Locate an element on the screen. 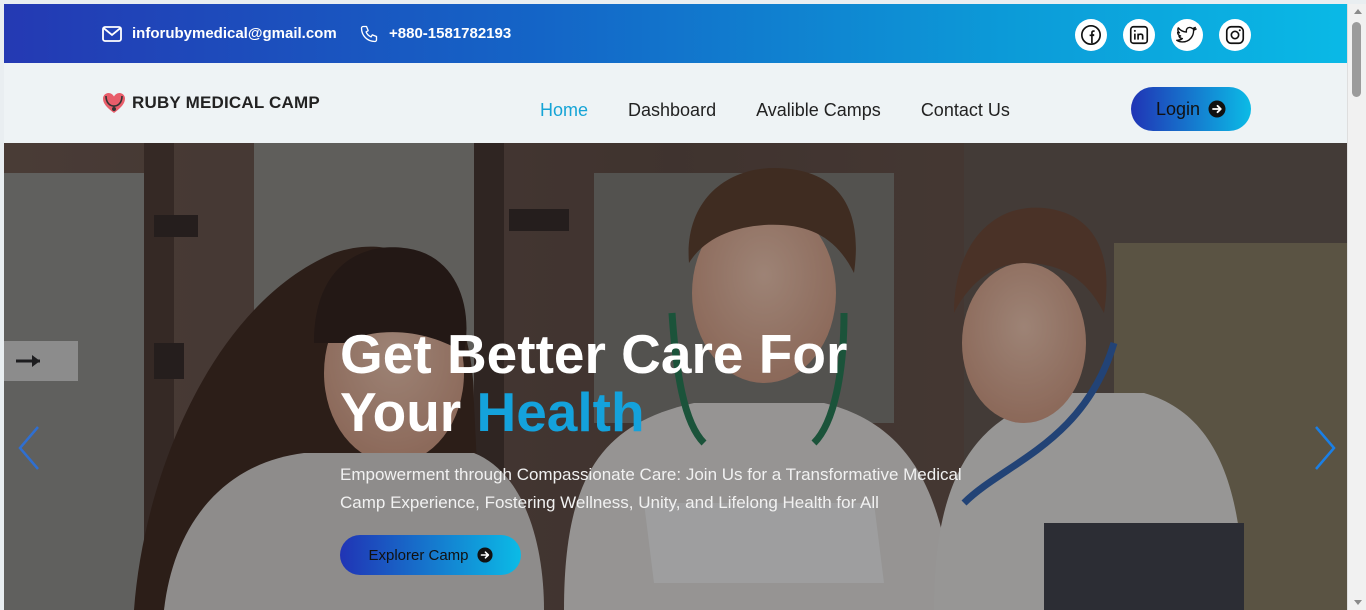 The height and width of the screenshot is (610, 1366). scroll-up-arrow-icon is located at coordinates (1358, 11).